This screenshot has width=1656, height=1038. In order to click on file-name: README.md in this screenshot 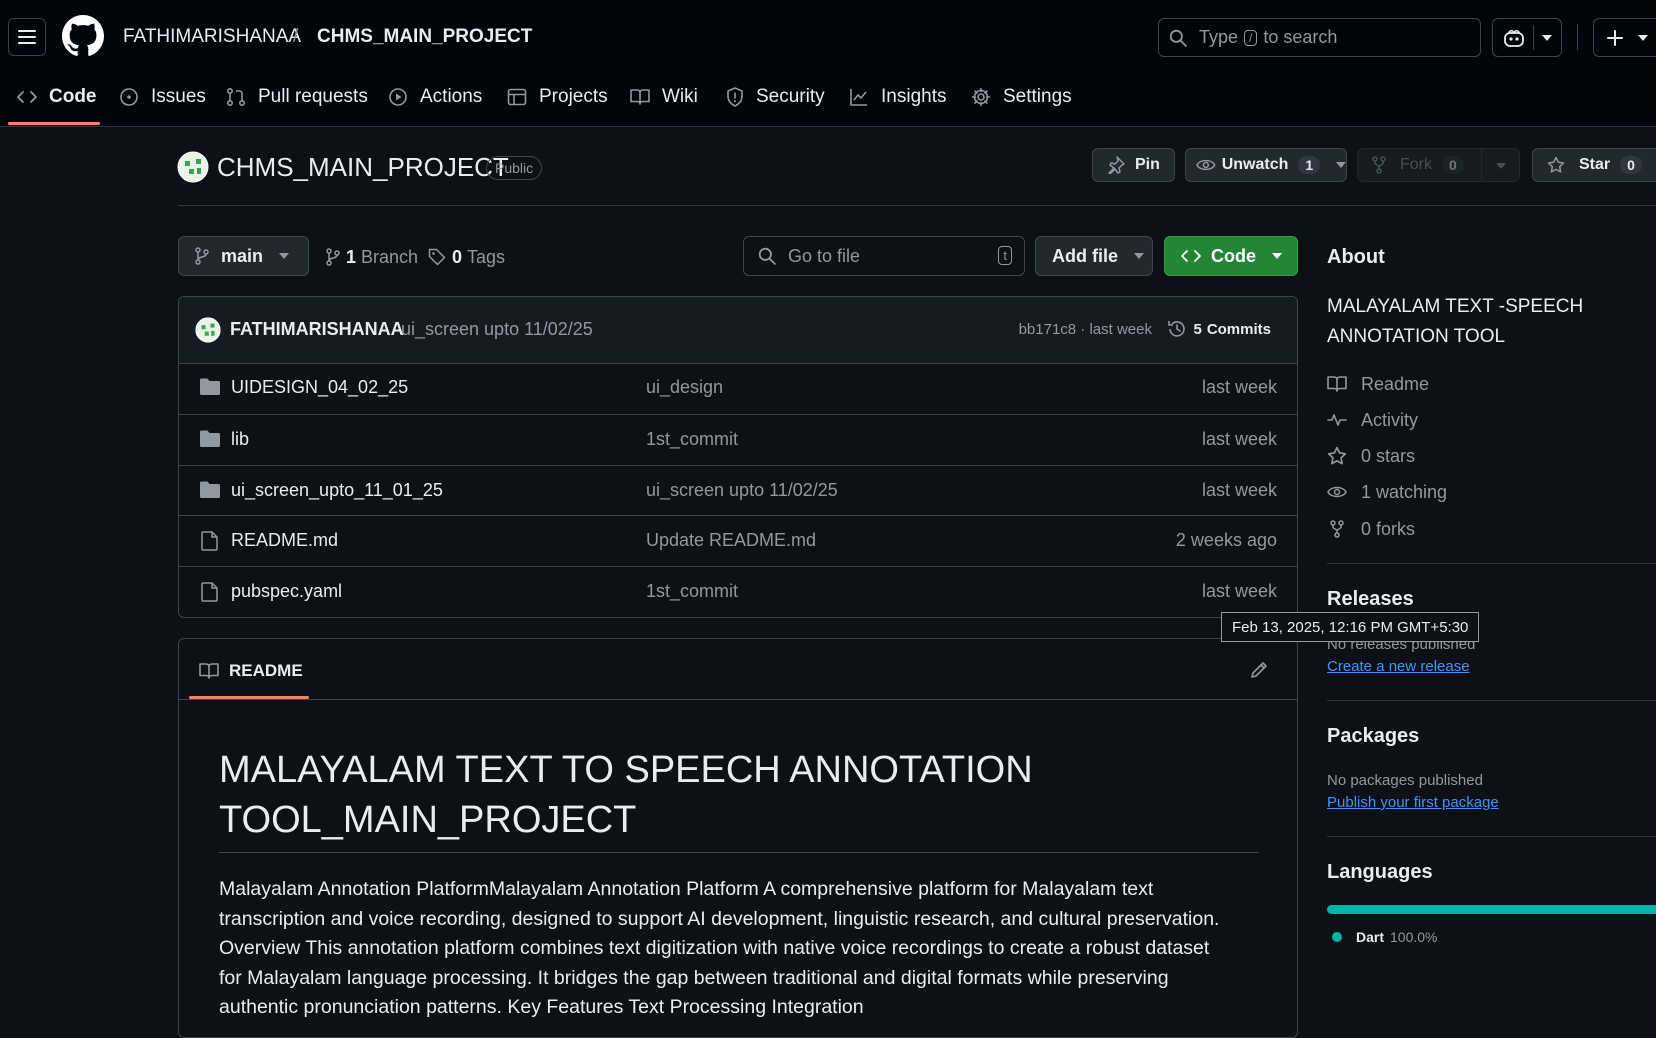, I will do `click(284, 540)`.